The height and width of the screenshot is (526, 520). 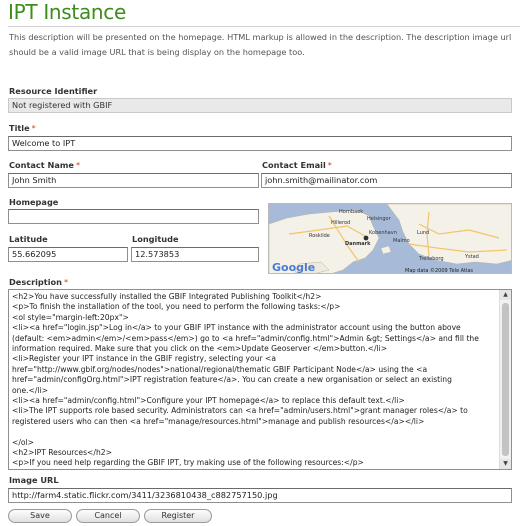 I want to click on save-button: Save, so click(x=40, y=516).